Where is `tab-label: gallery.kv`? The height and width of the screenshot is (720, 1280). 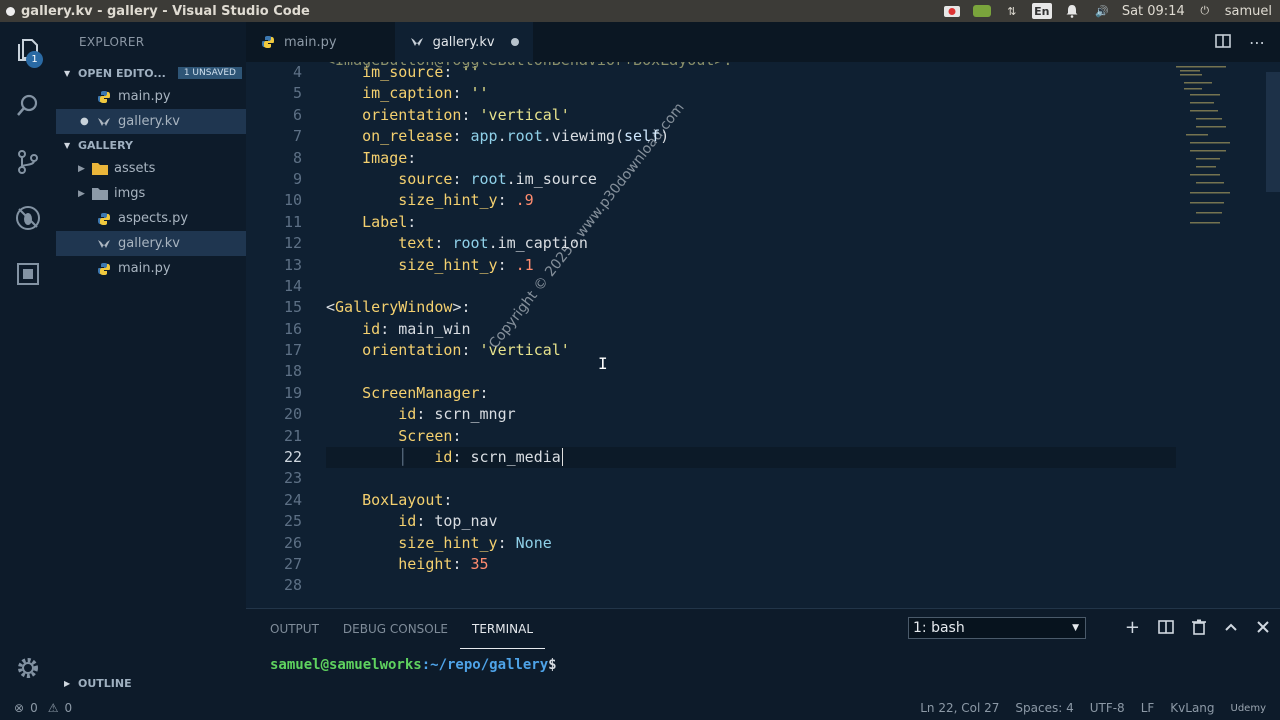
tab-label: gallery.kv is located at coordinates (463, 42).